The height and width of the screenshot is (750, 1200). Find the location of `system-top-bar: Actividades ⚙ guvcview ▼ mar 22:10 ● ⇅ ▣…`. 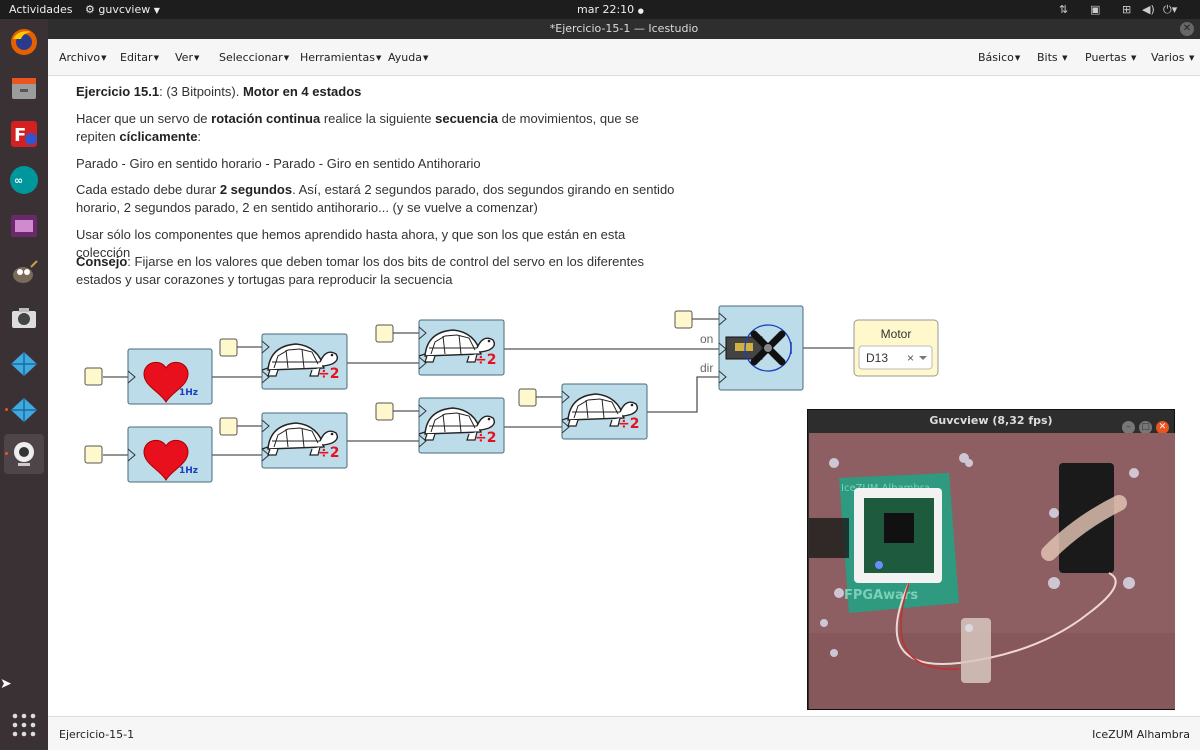

system-top-bar: Actividades ⚙ guvcview ▼ mar 22:10 ● ⇅ ▣… is located at coordinates (600, 9).